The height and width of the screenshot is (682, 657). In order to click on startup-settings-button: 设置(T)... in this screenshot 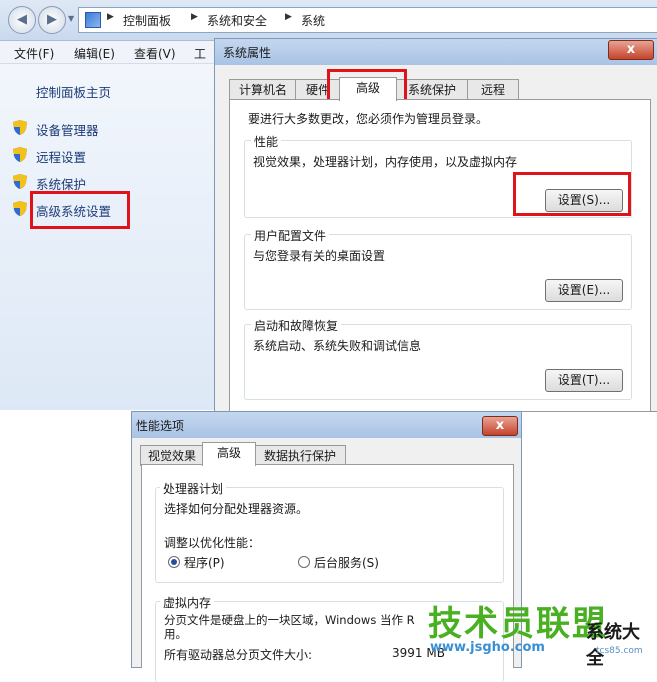, I will do `click(584, 380)`.